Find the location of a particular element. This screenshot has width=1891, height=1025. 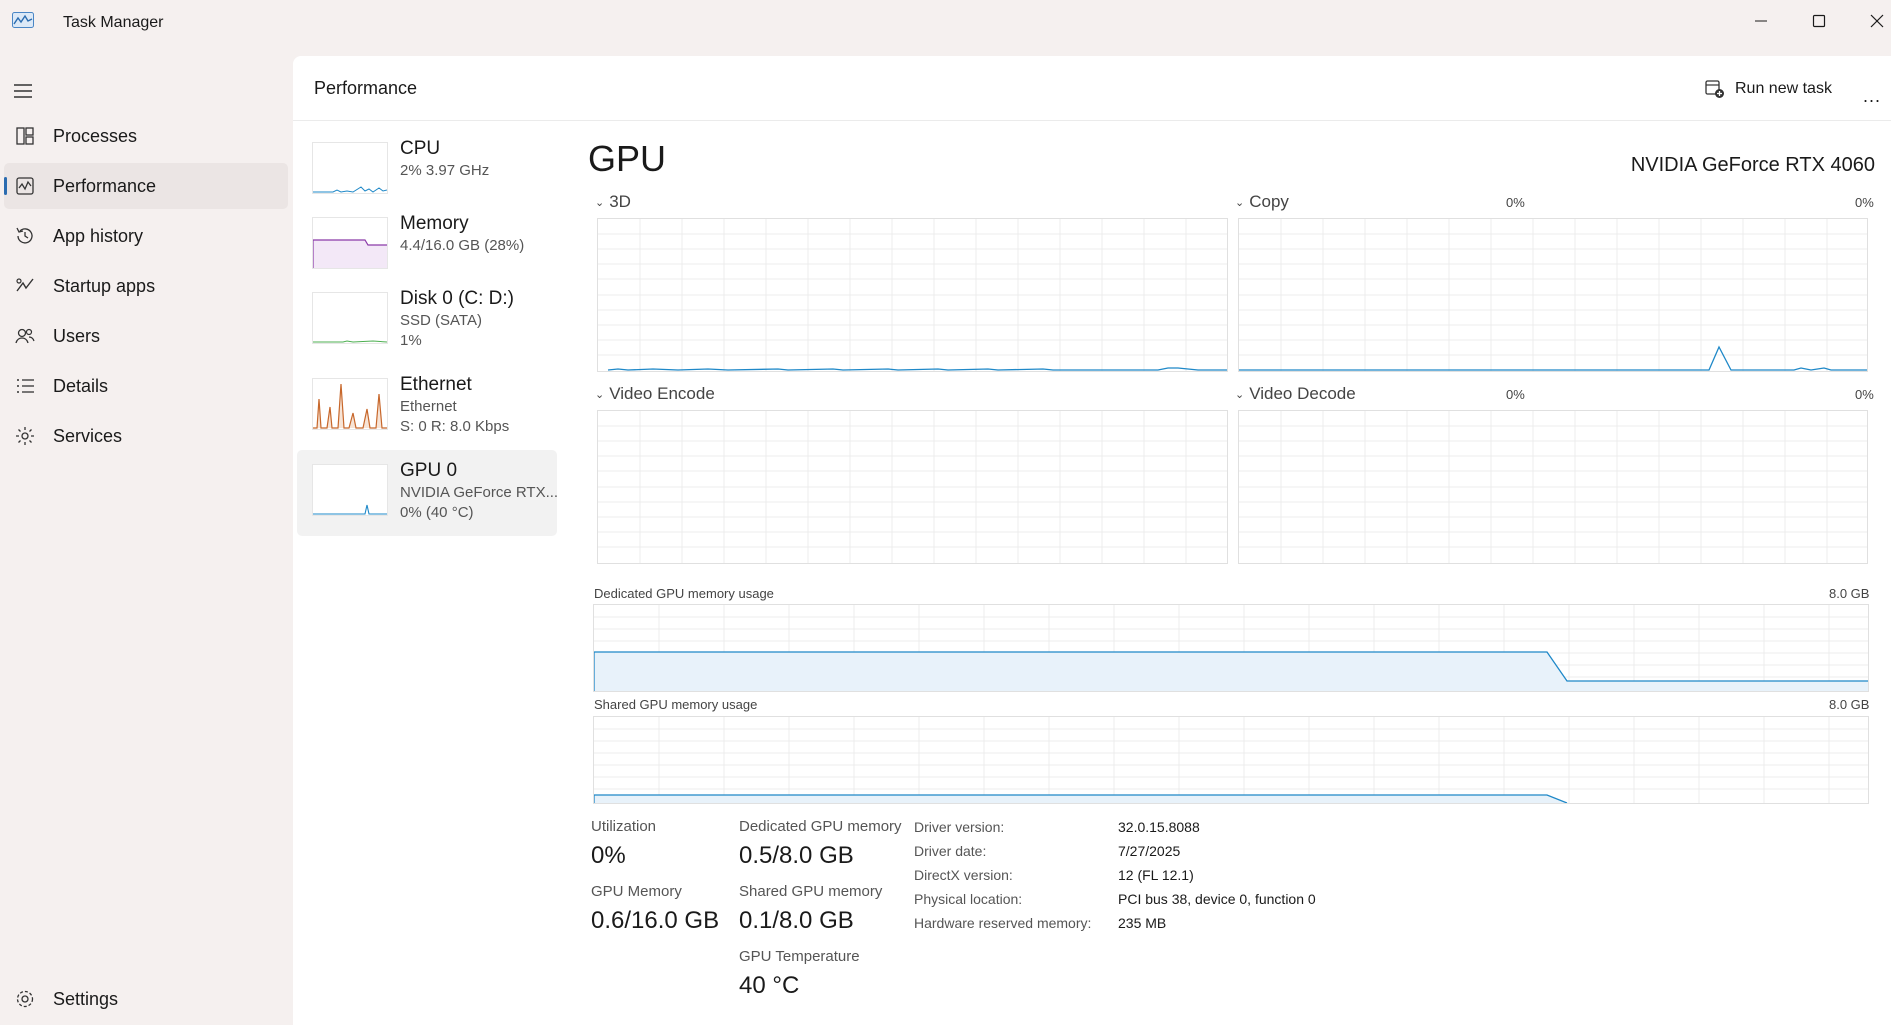

utilization-label: Utilization is located at coordinates (624, 826).